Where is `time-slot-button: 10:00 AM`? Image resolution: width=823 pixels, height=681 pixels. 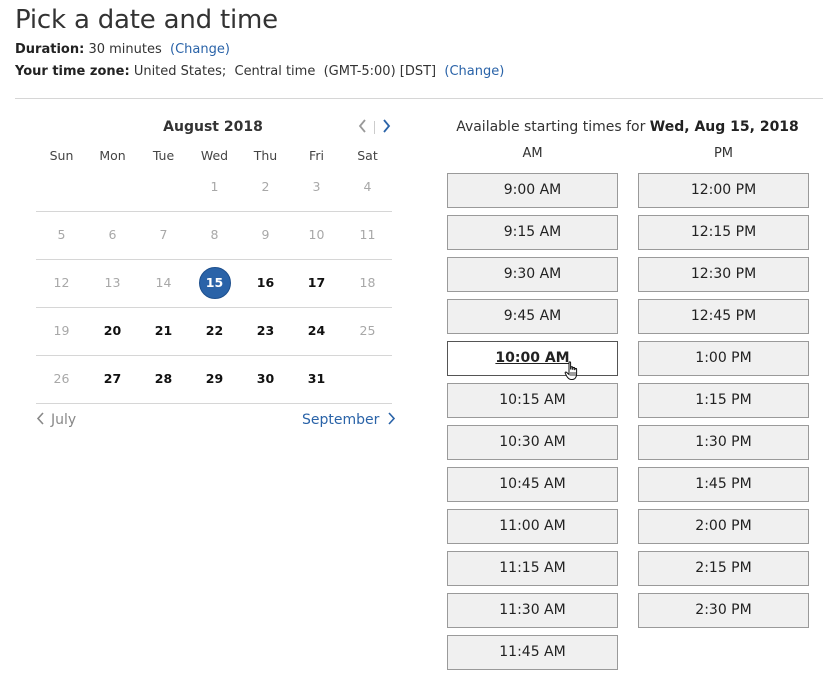 time-slot-button: 10:00 AM is located at coordinates (532, 358).